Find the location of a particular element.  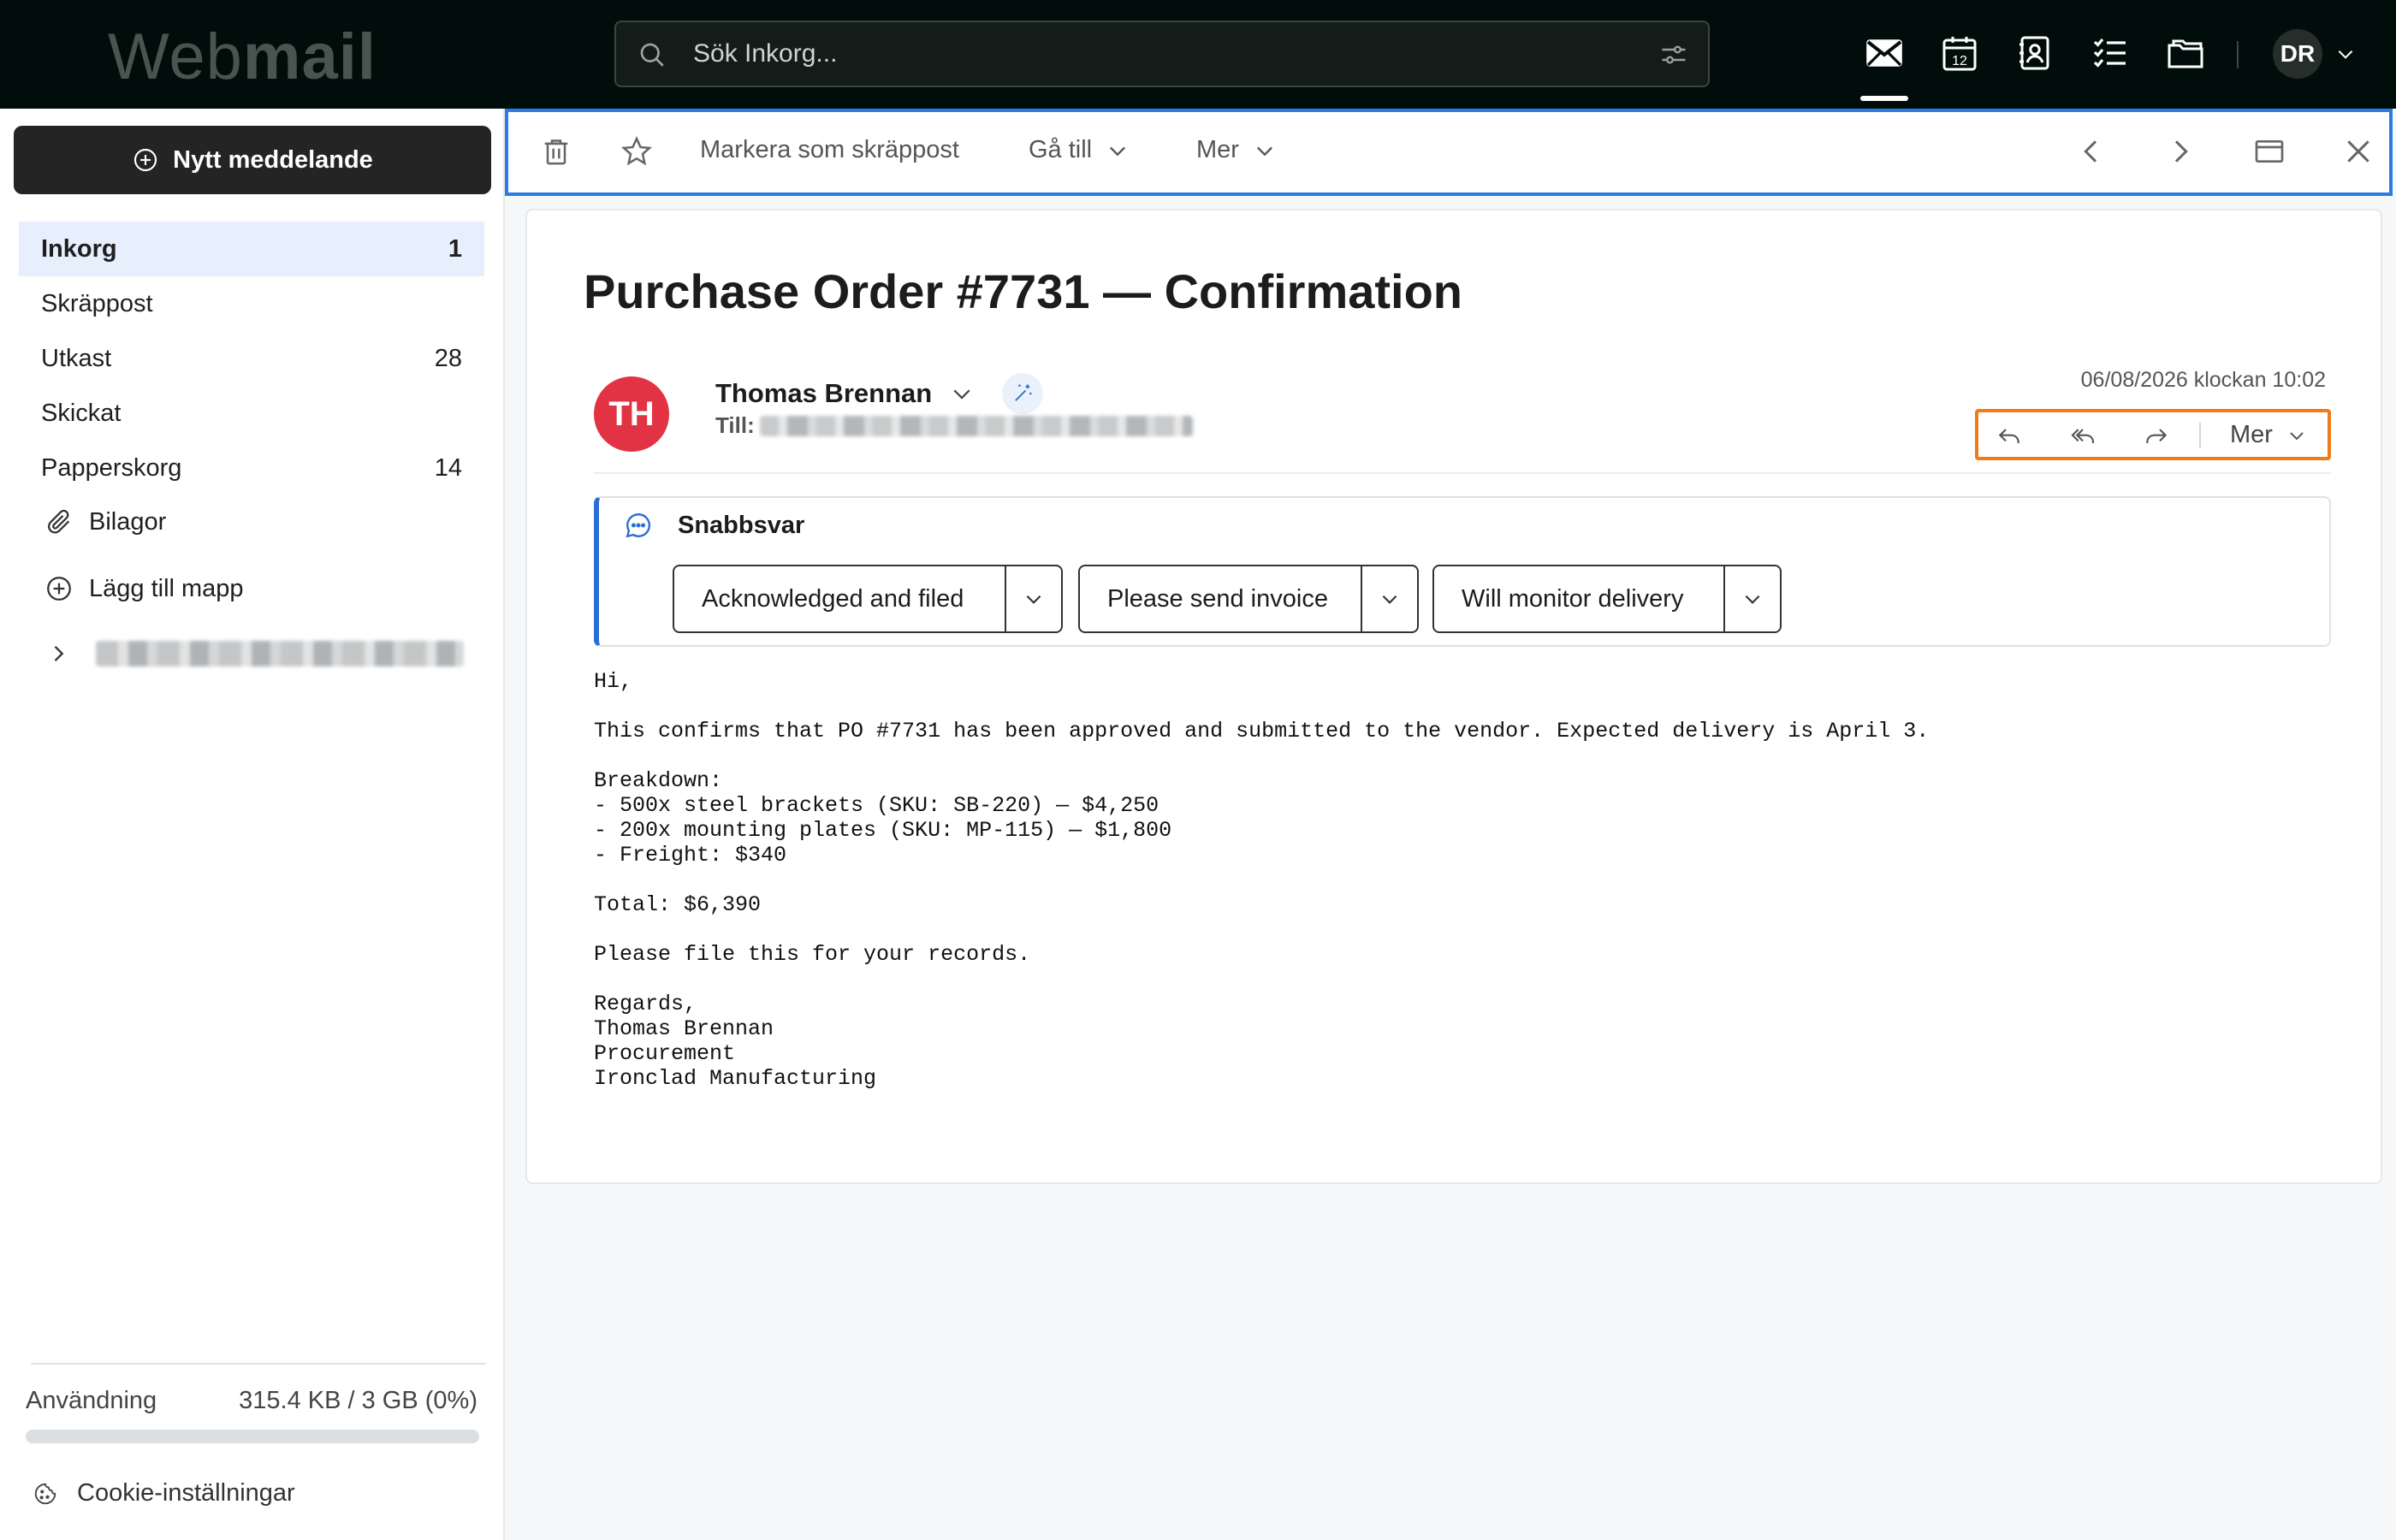

attachments-link: Bilagor is located at coordinates (105, 521).